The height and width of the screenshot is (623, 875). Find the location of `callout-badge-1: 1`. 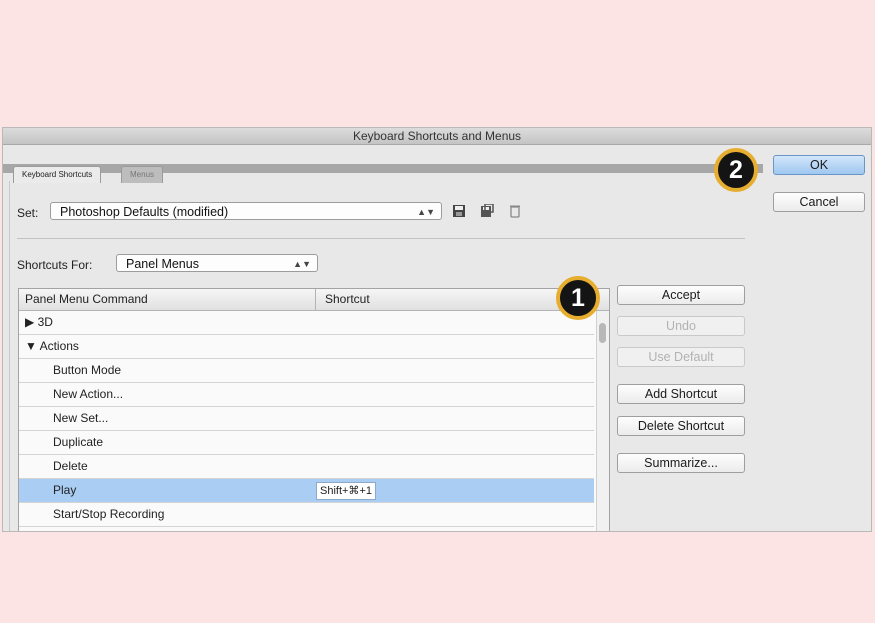

callout-badge-1: 1 is located at coordinates (578, 298).